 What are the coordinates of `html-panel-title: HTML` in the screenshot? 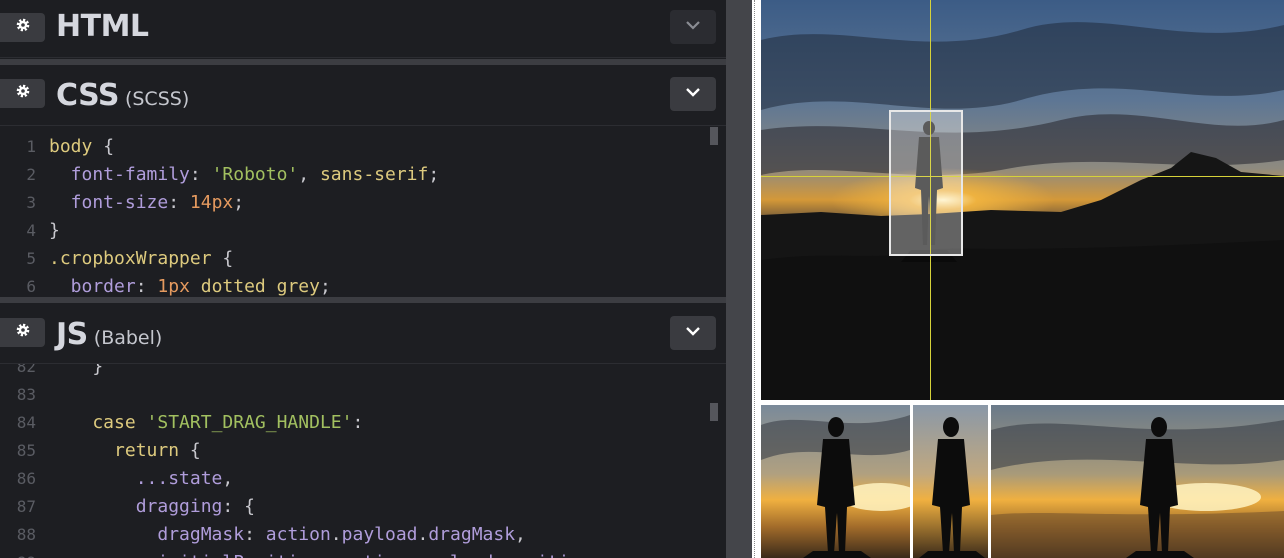 It's located at (102, 26).